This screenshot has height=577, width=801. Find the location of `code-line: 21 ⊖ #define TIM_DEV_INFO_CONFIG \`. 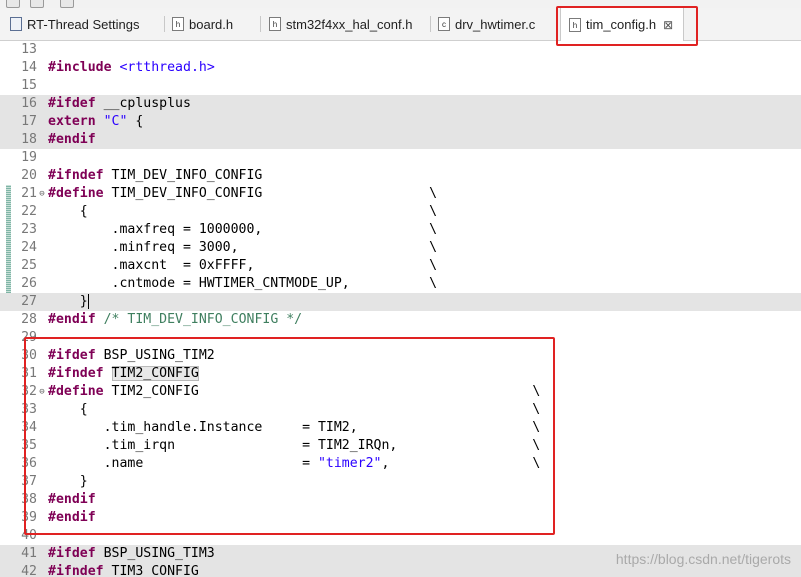

code-line: 21 ⊖ #define TIM_DEV_INFO_CONFIG \ is located at coordinates (400, 194).